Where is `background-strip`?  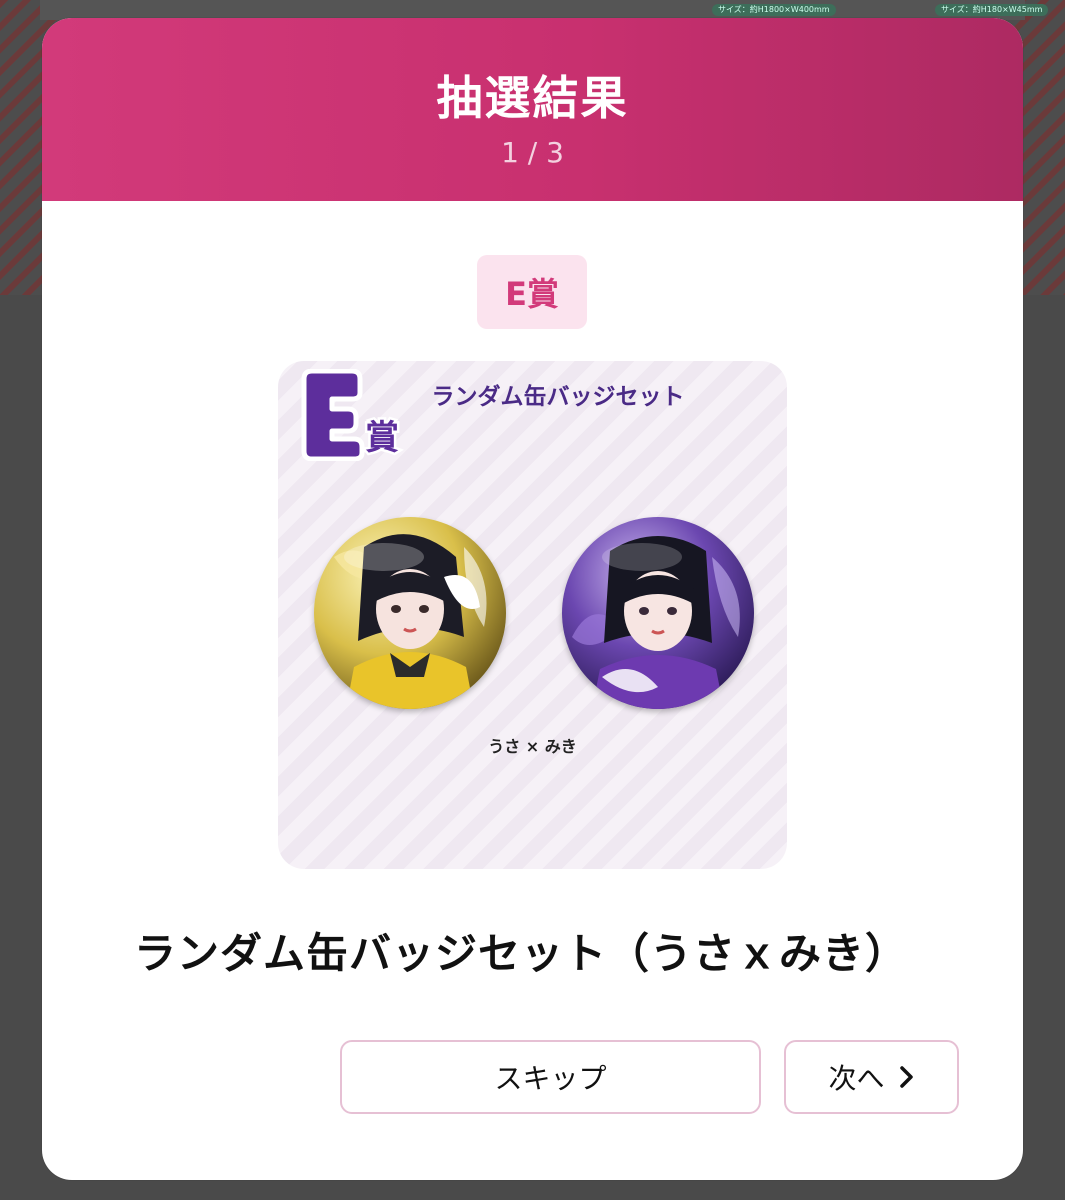 background-strip is located at coordinates (532, 10).